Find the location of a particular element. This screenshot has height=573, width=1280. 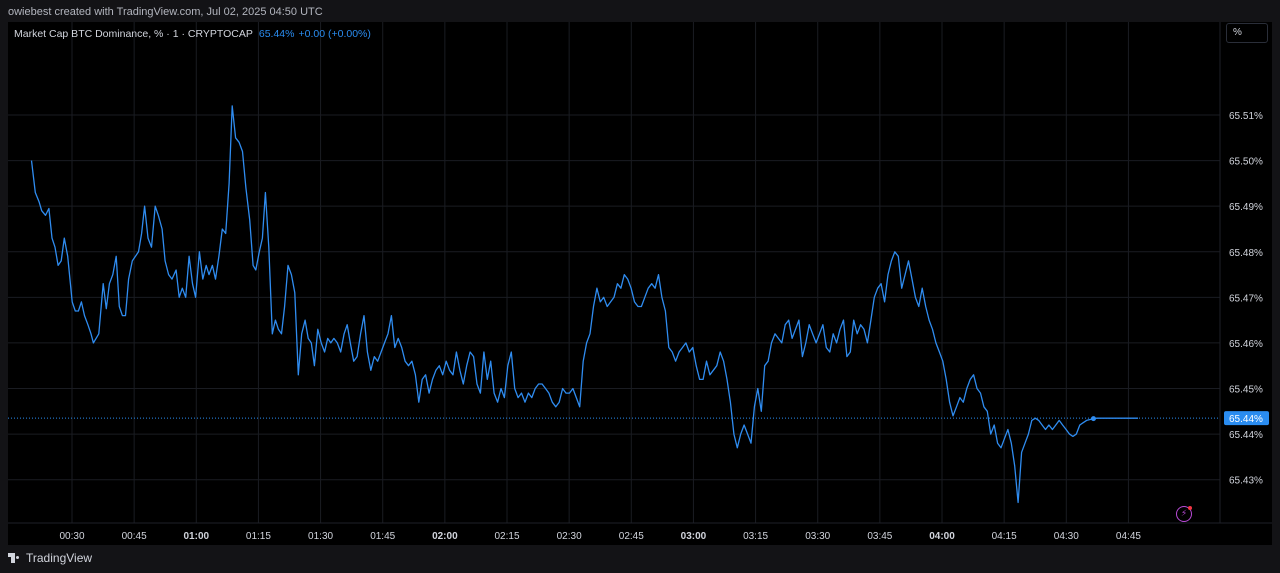

legend-price: 65.44% is located at coordinates (276, 34).